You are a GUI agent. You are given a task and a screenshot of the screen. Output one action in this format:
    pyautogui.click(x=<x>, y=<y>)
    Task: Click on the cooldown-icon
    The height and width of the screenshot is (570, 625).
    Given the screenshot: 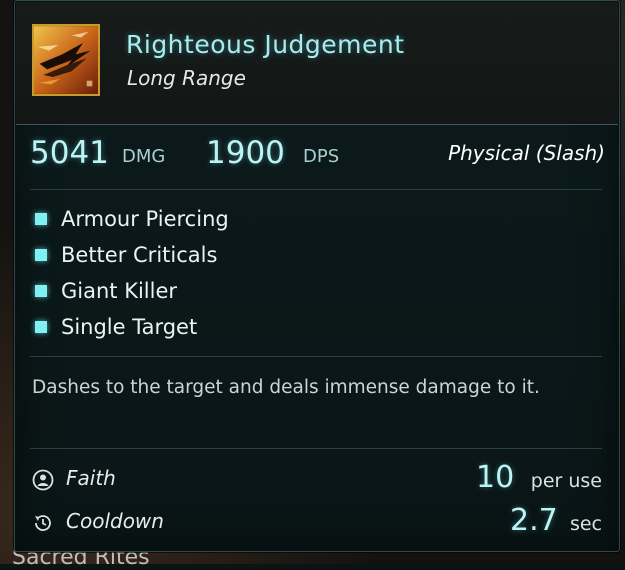 What is the action you would take?
    pyautogui.click(x=43, y=523)
    